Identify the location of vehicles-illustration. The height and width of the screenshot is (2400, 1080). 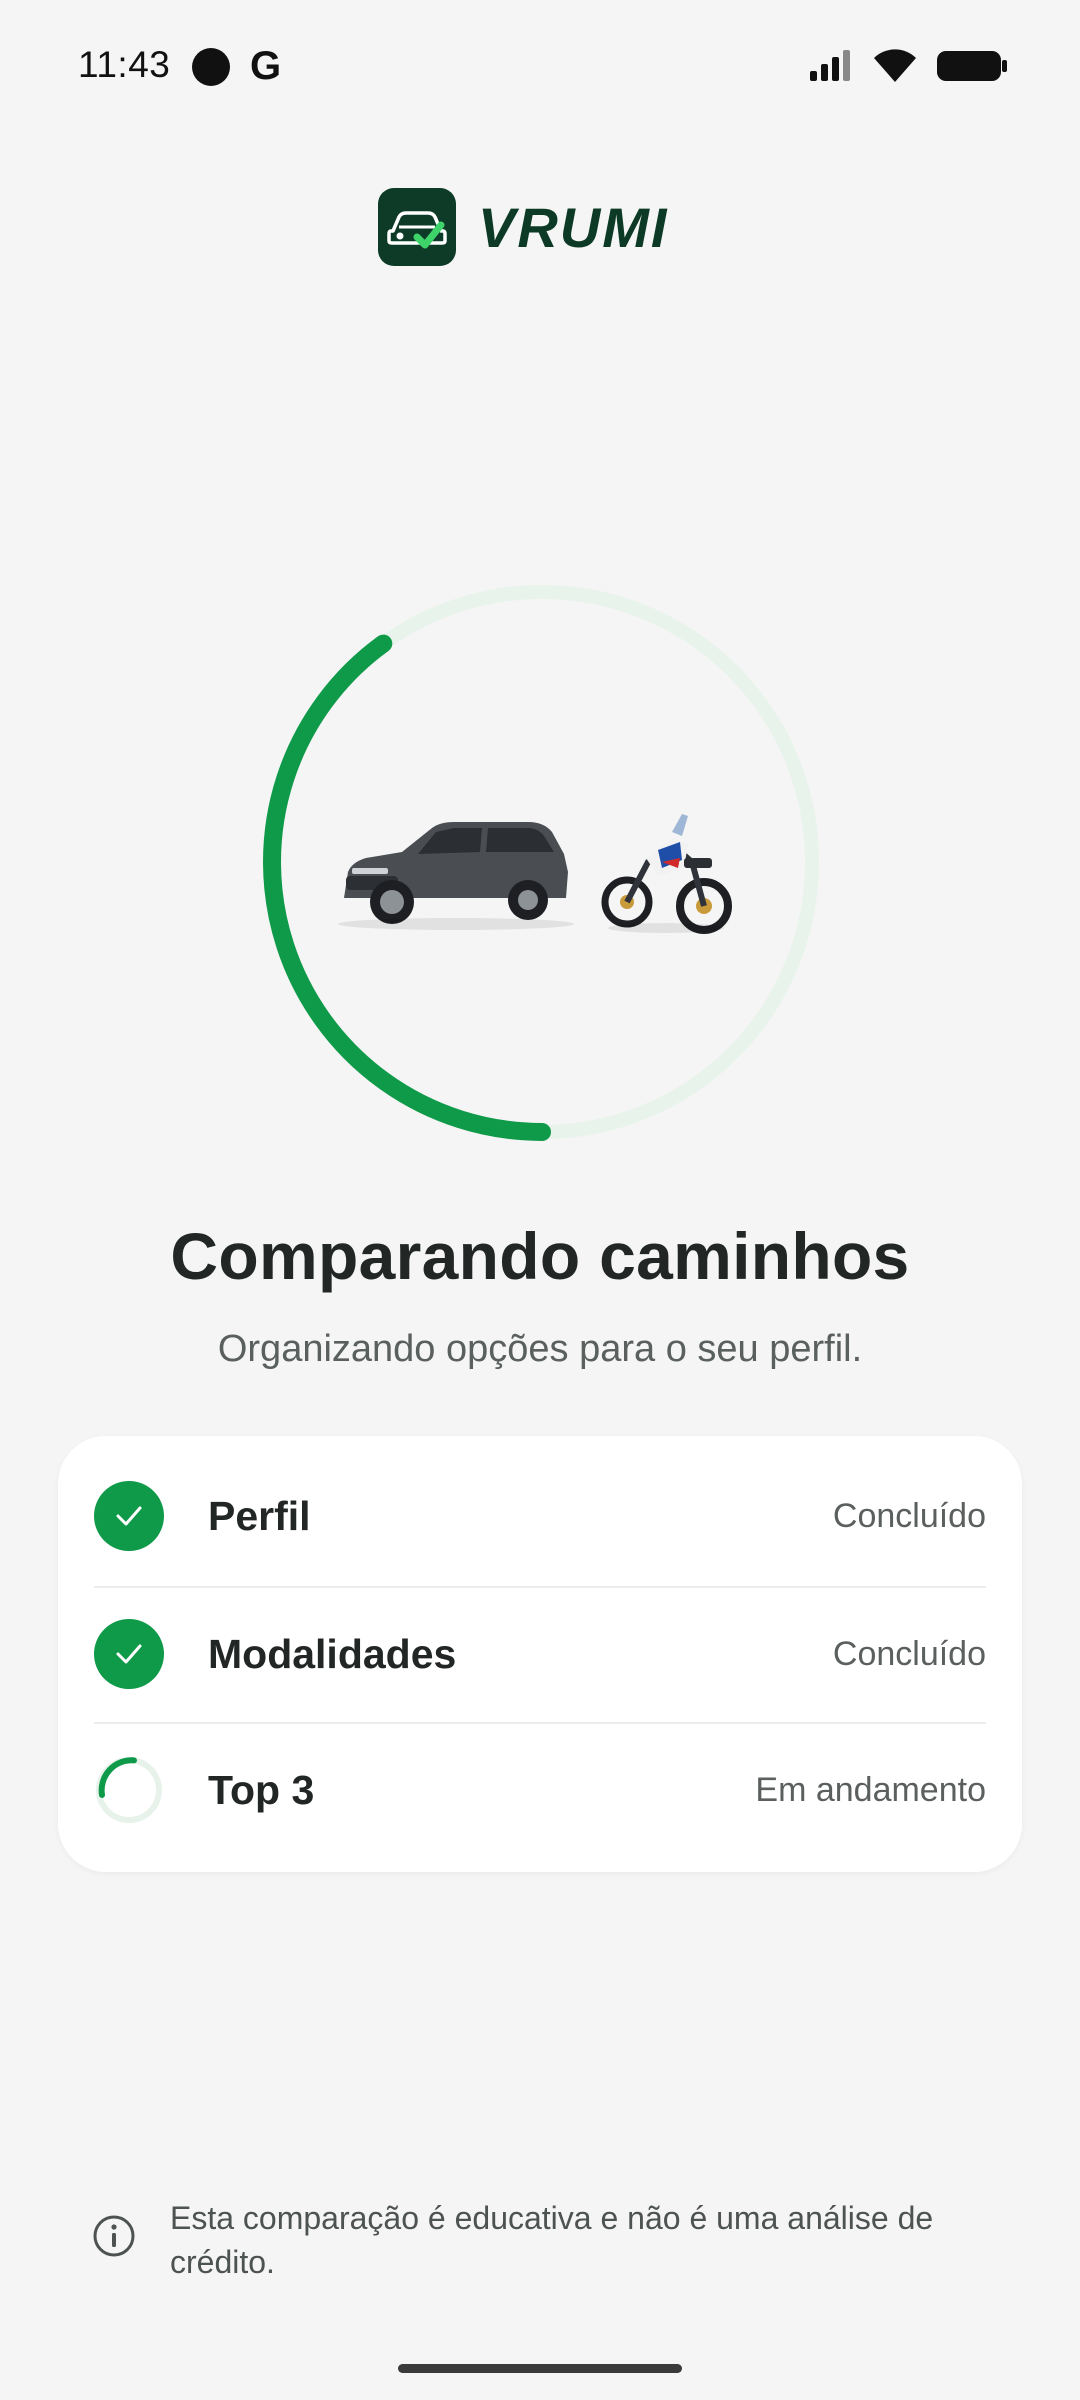
(535, 874).